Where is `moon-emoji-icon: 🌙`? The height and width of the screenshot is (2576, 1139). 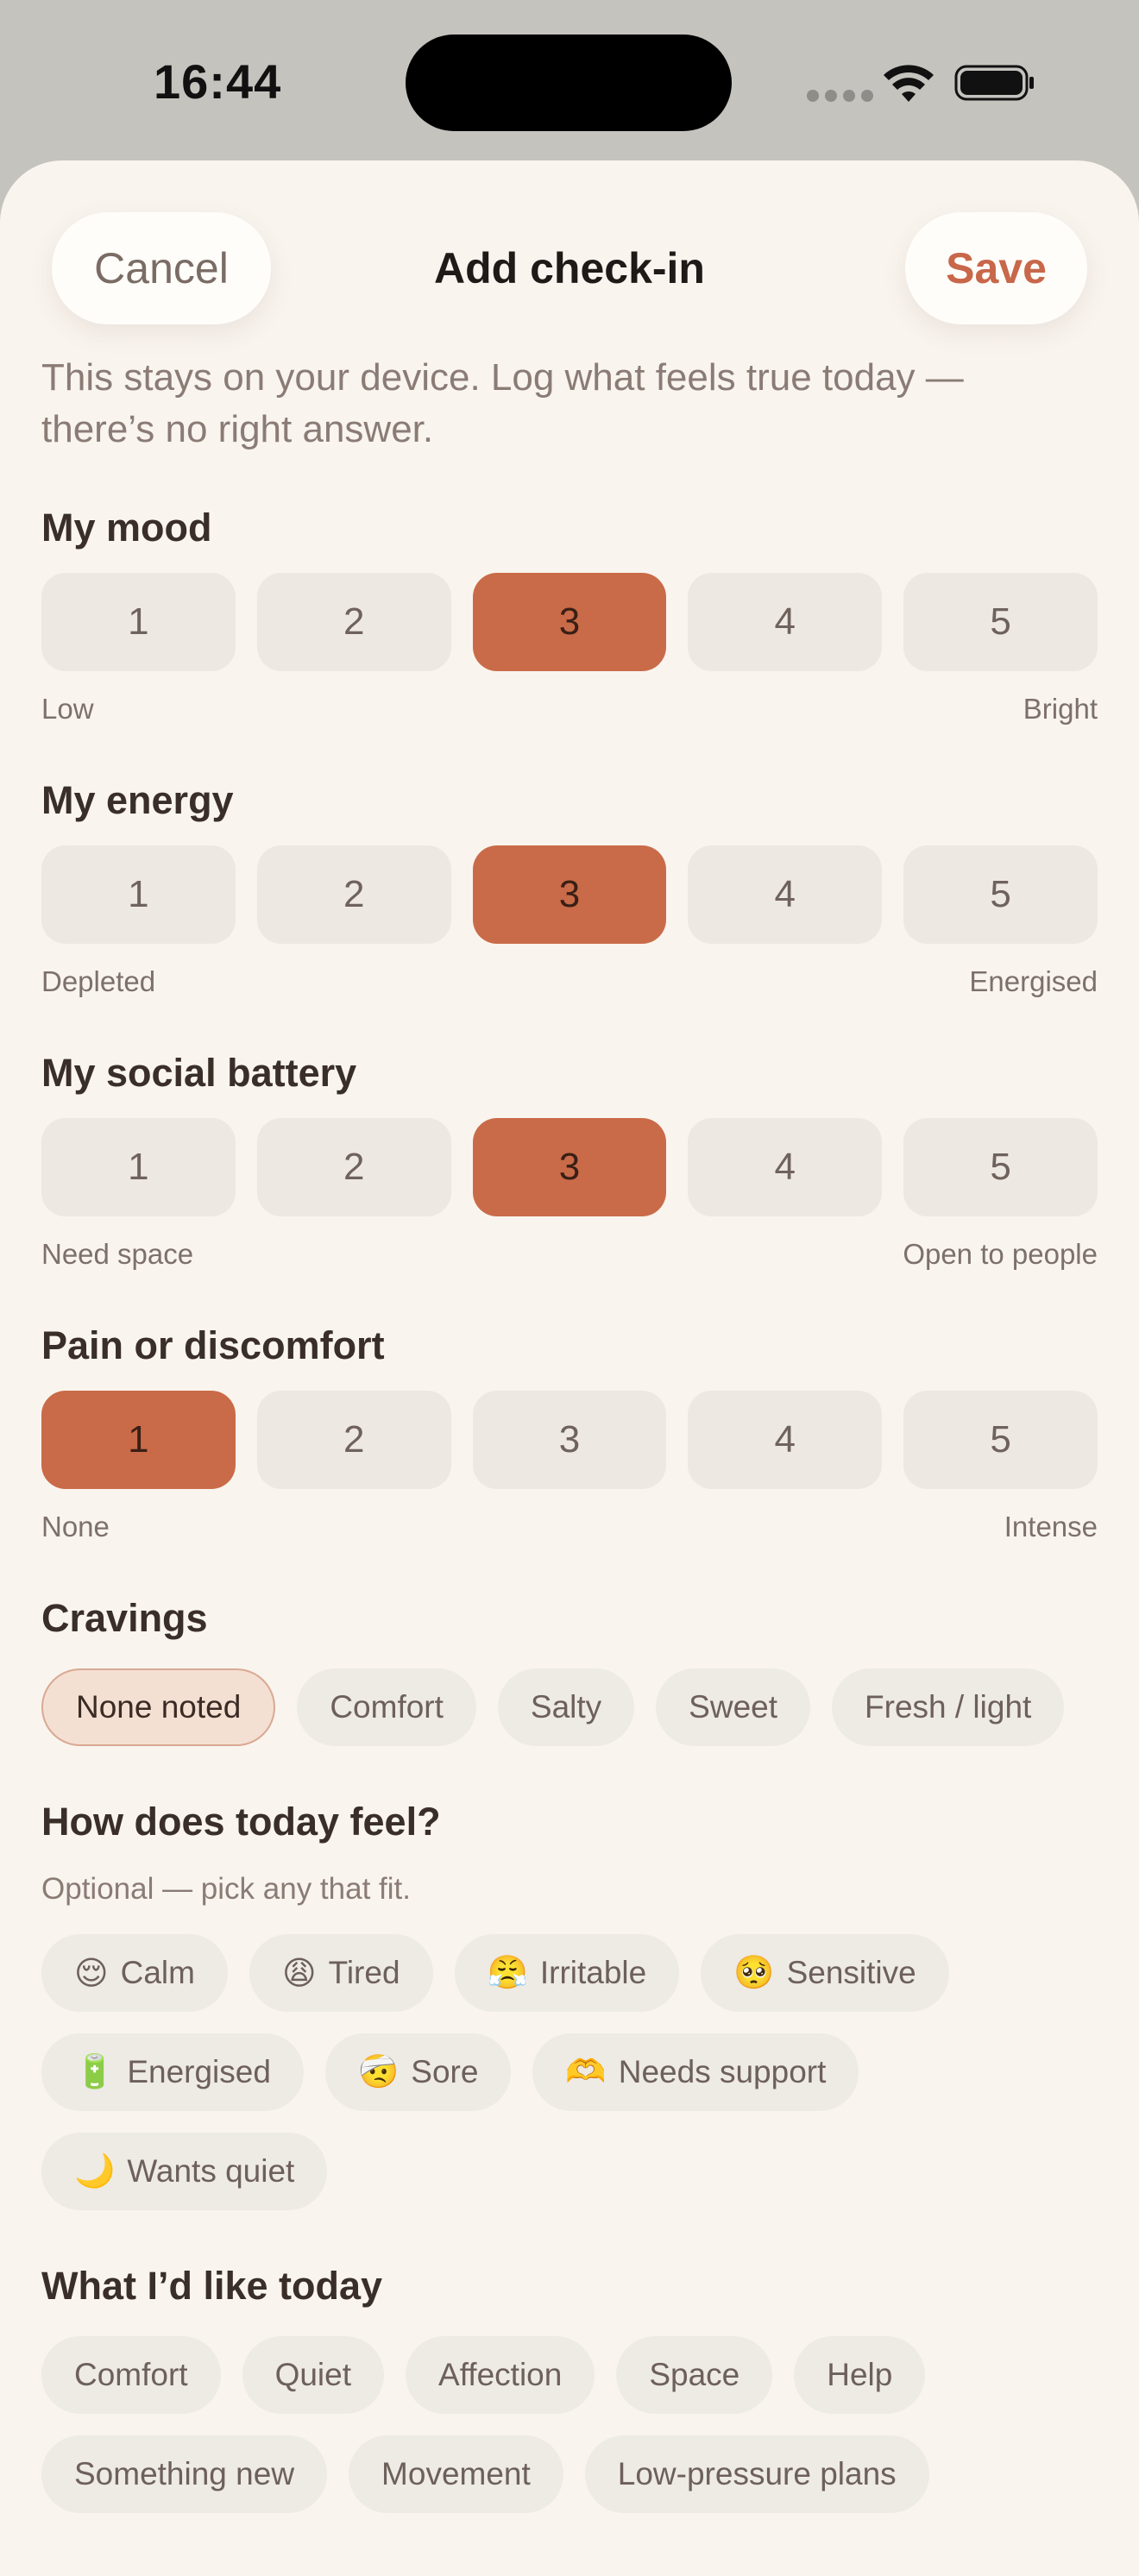 moon-emoji-icon: 🌙 is located at coordinates (95, 2171).